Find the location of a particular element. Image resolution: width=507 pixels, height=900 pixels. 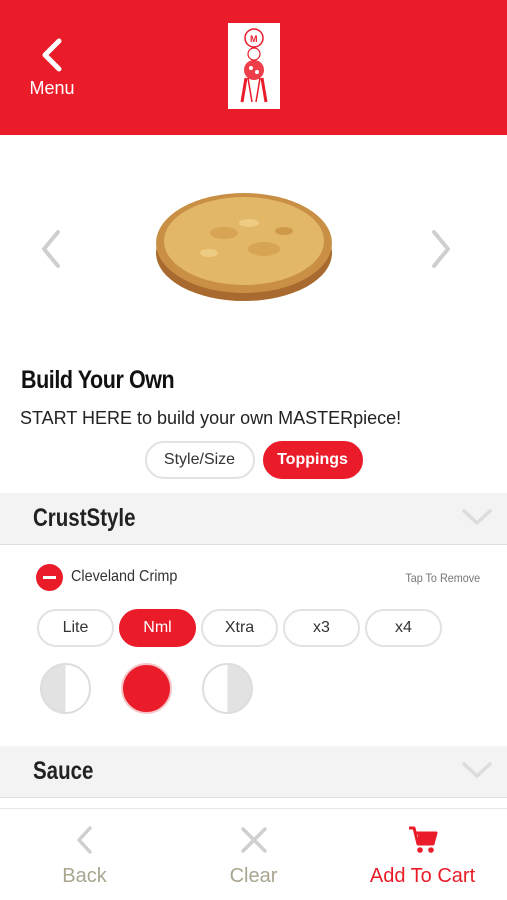

coverage-right-half-icon is located at coordinates (227, 688).